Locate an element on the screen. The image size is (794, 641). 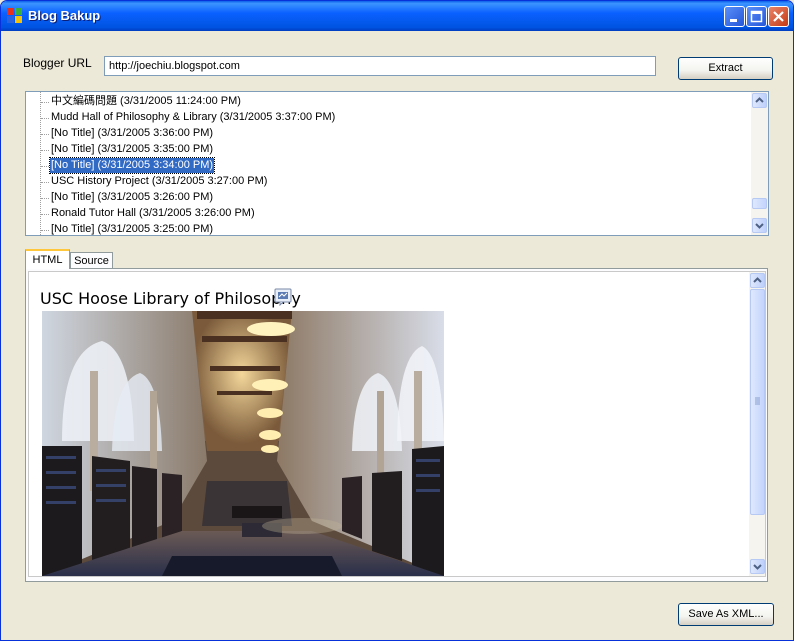
extract-button: Extract is located at coordinates (725, 68).